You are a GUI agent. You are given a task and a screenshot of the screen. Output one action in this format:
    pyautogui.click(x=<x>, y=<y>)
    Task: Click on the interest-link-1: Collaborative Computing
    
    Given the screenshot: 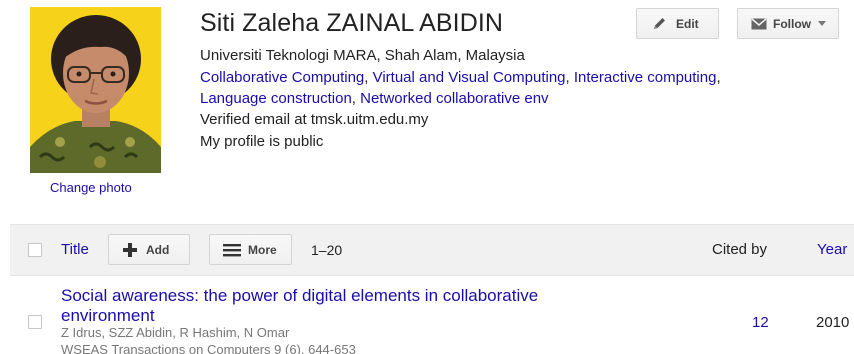 What is the action you would take?
    pyautogui.click(x=282, y=77)
    